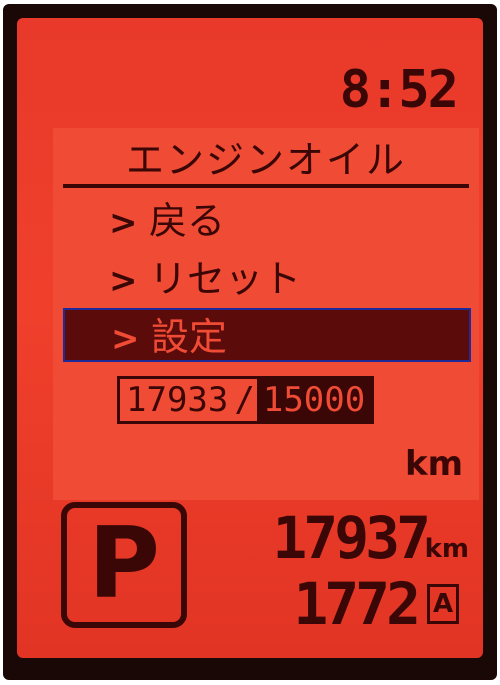 Image resolution: width=500 pixels, height=685 pixels. What do you see at coordinates (443, 604) in the screenshot?
I see `trip-a-badge: A` at bounding box center [443, 604].